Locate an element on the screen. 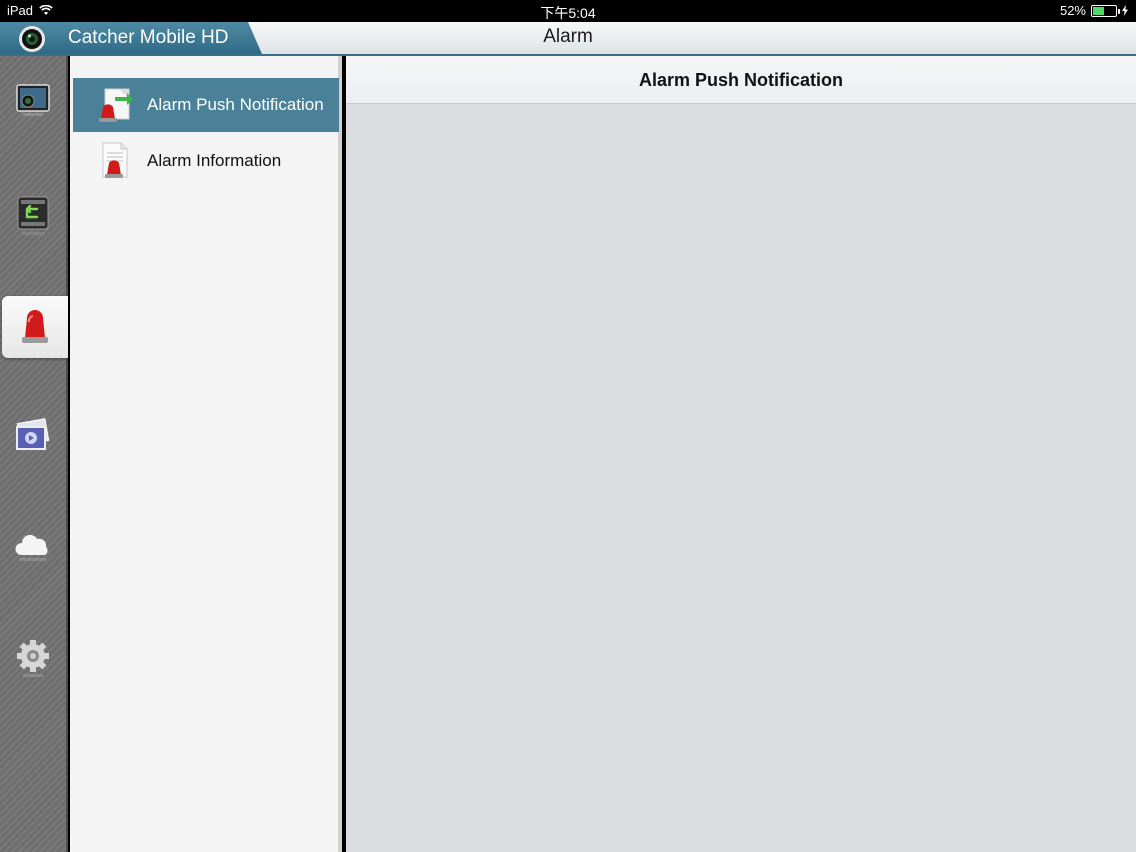 The width and height of the screenshot is (1136, 852). page-title: Alarm is located at coordinates (568, 36).